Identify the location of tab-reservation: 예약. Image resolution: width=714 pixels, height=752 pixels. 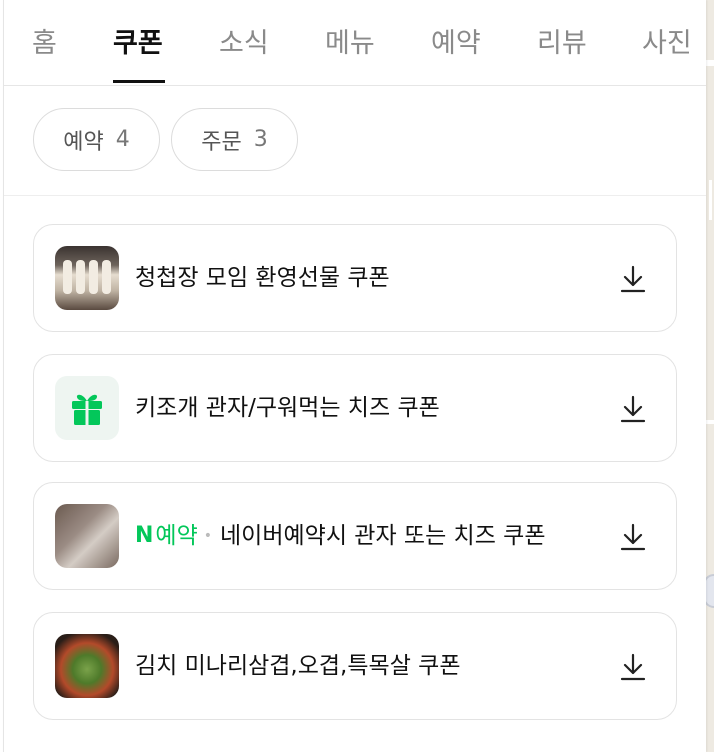
(456, 44).